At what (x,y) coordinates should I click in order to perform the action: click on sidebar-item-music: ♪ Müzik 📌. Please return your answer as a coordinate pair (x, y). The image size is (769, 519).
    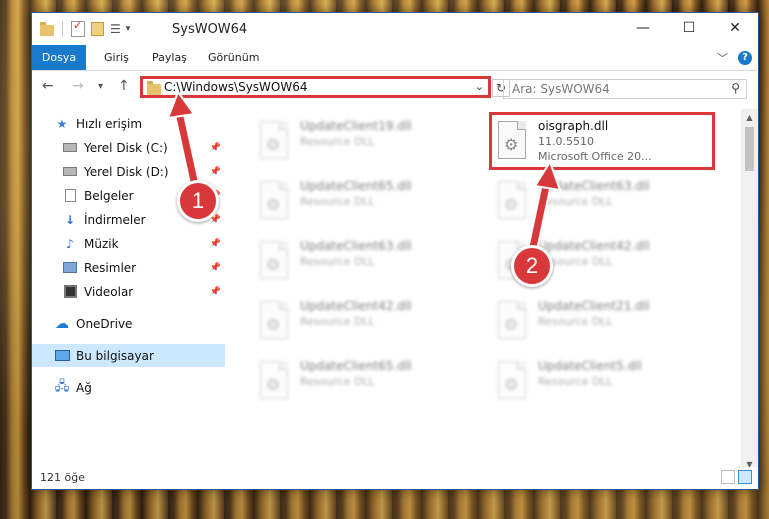
    Looking at the image, I should click on (128, 243).